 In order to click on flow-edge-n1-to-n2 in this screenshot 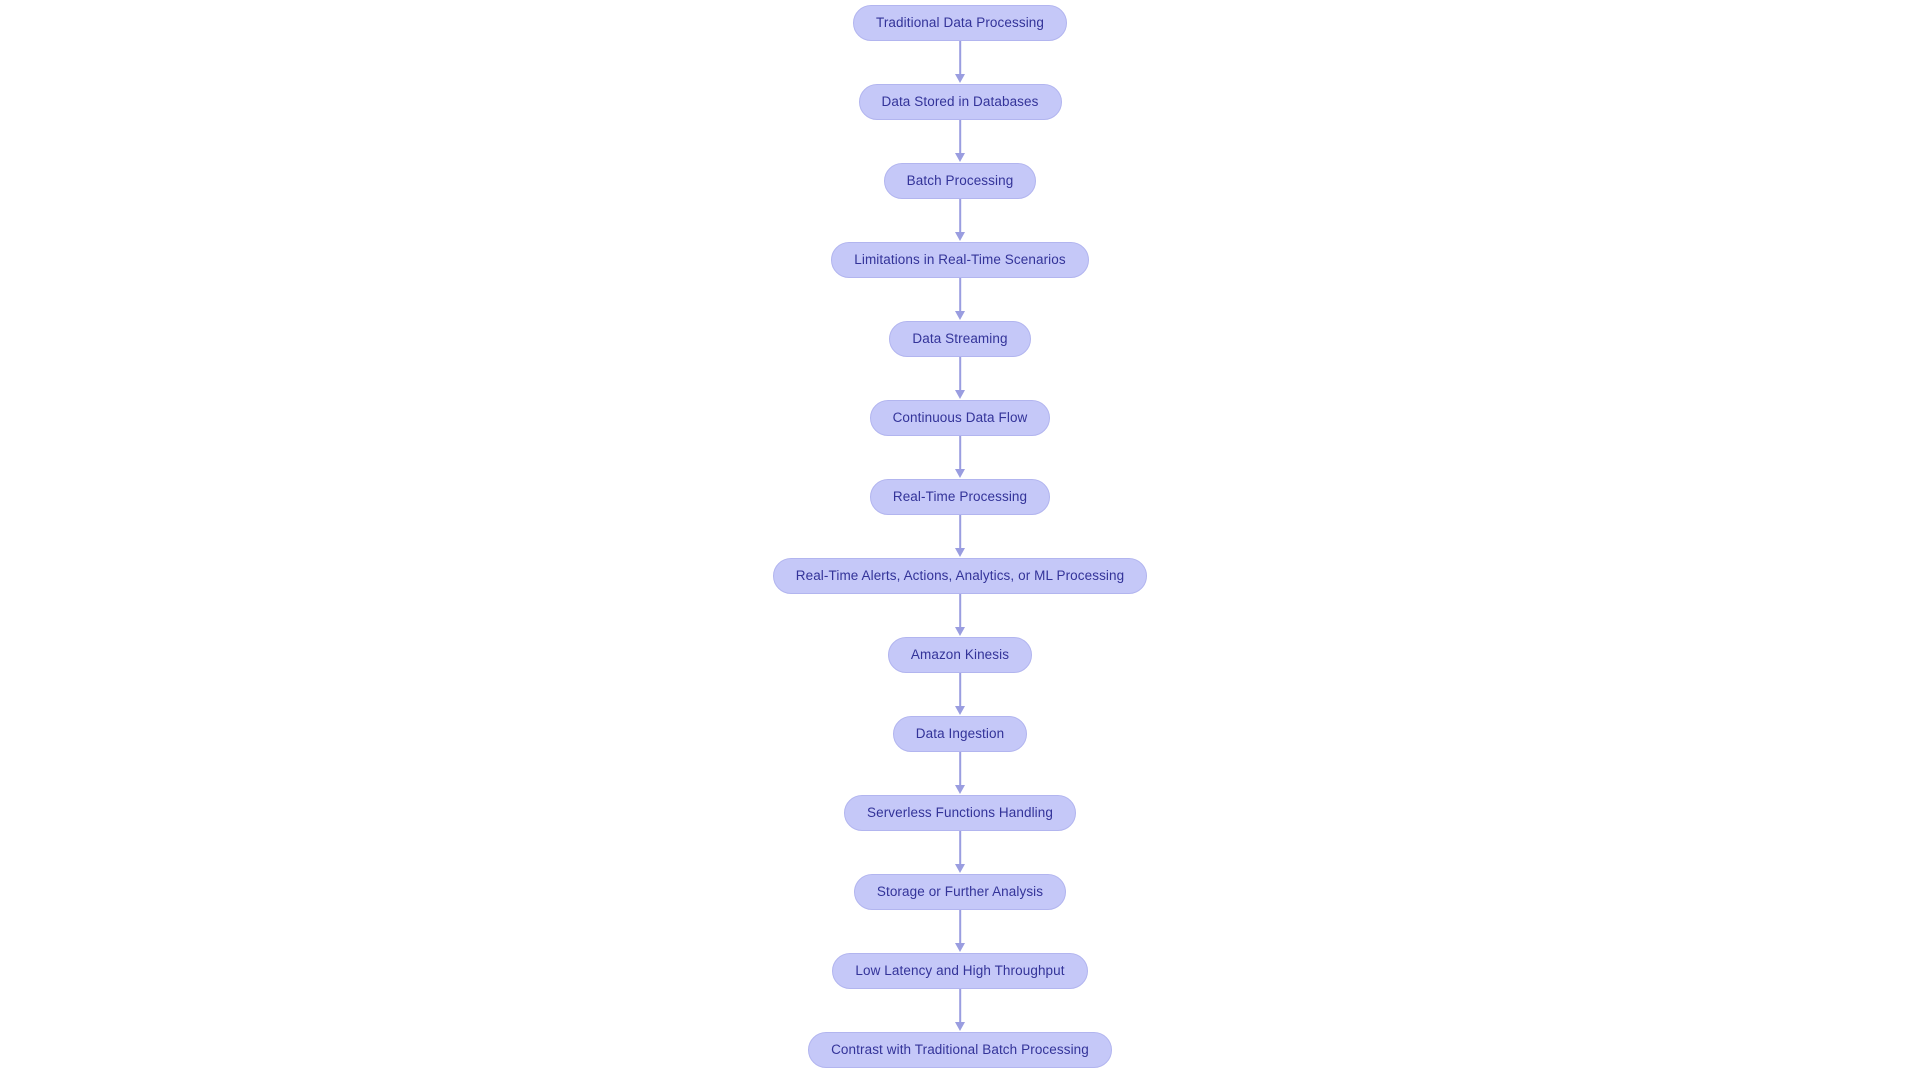, I will do `click(960, 62)`.